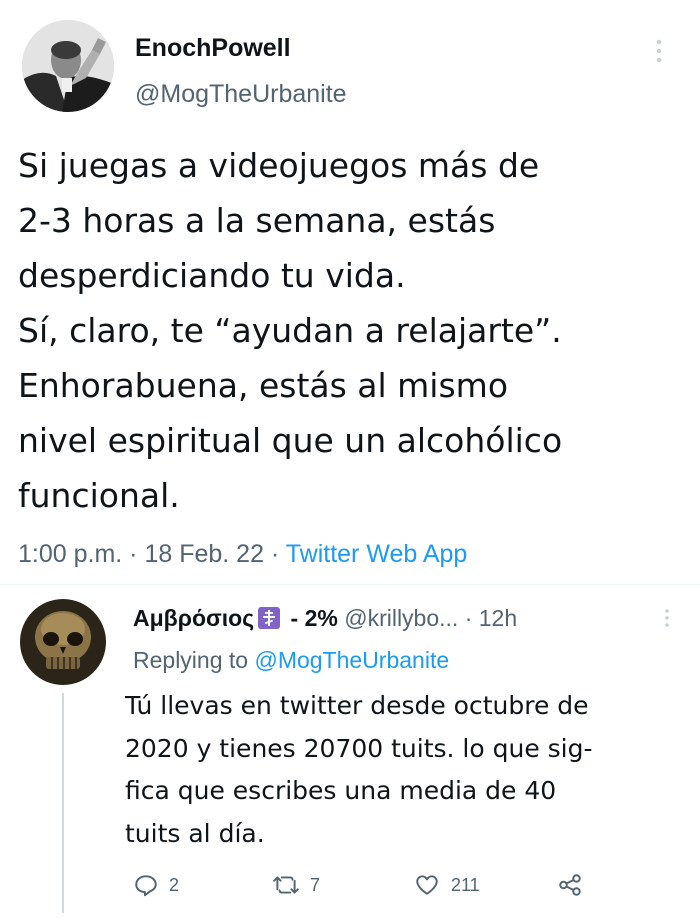  Describe the element at coordinates (279, 165) in the screenshot. I see `tweet-text-line: Si juegas a videojuegos más de` at that location.